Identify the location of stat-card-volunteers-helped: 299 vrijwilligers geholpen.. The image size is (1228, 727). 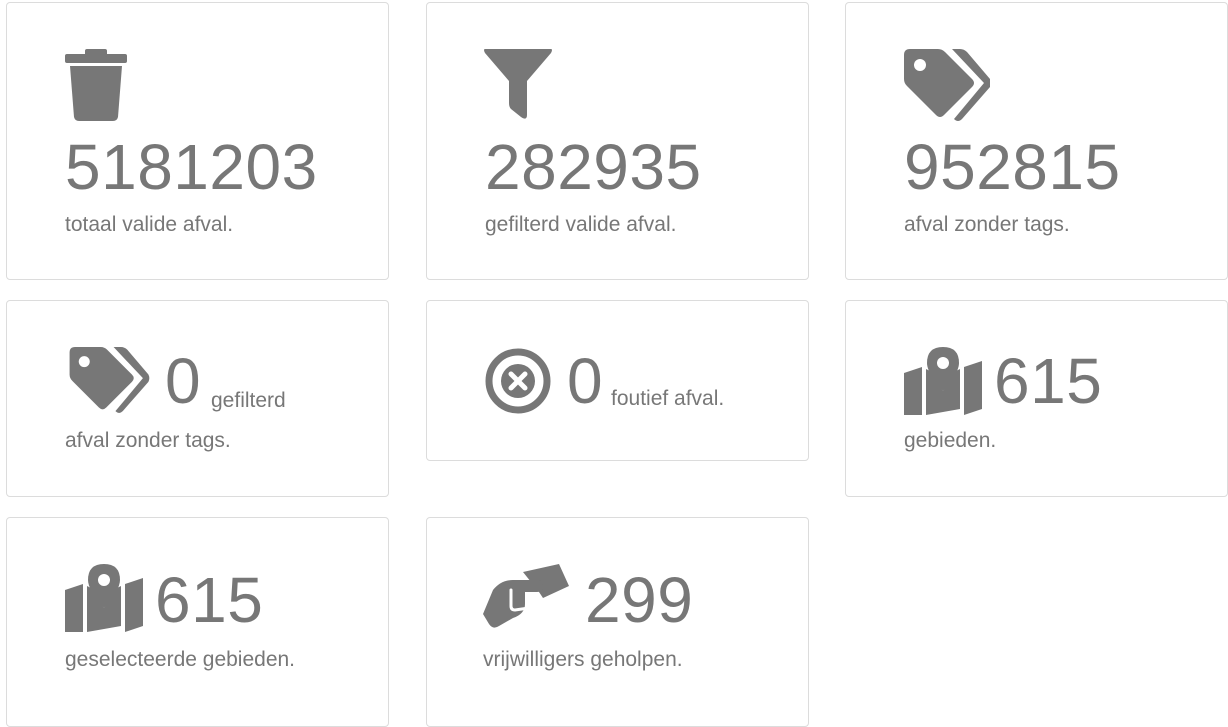
(617, 622).